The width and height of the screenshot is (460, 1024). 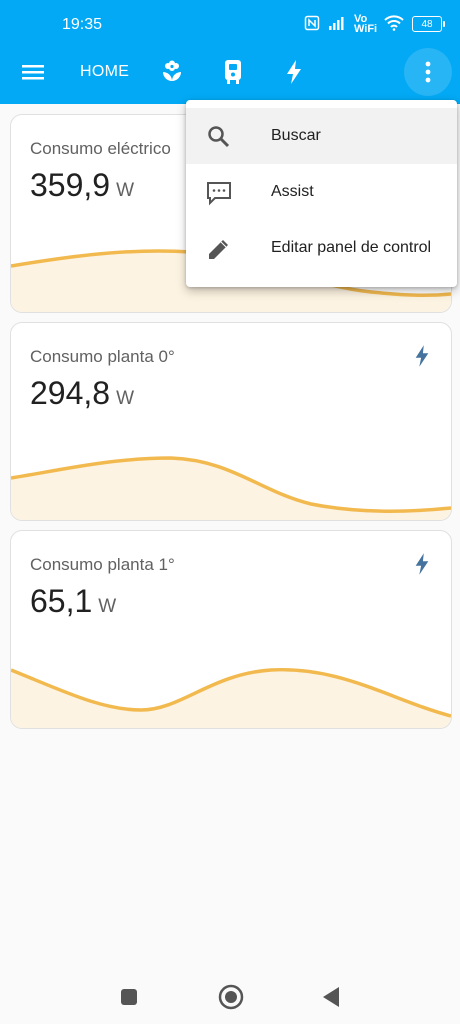 I want to click on status-bar: 19:35 Vo WiFi 48, so click(x=230, y=24).